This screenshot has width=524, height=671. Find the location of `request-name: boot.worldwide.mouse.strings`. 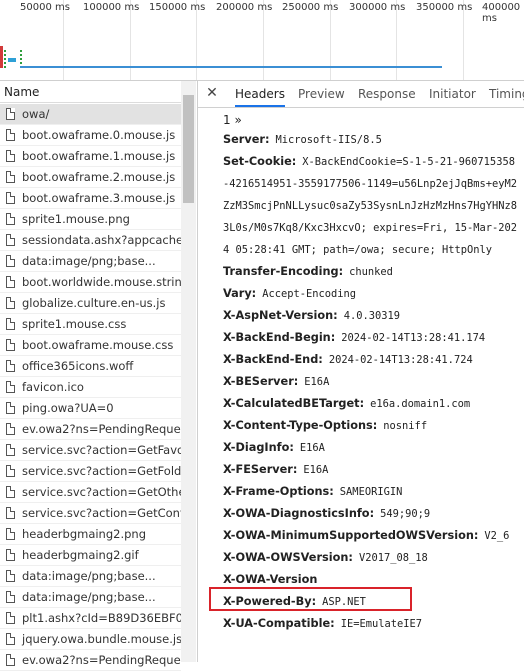

request-name: boot.worldwide.mouse.strings is located at coordinates (101, 282).